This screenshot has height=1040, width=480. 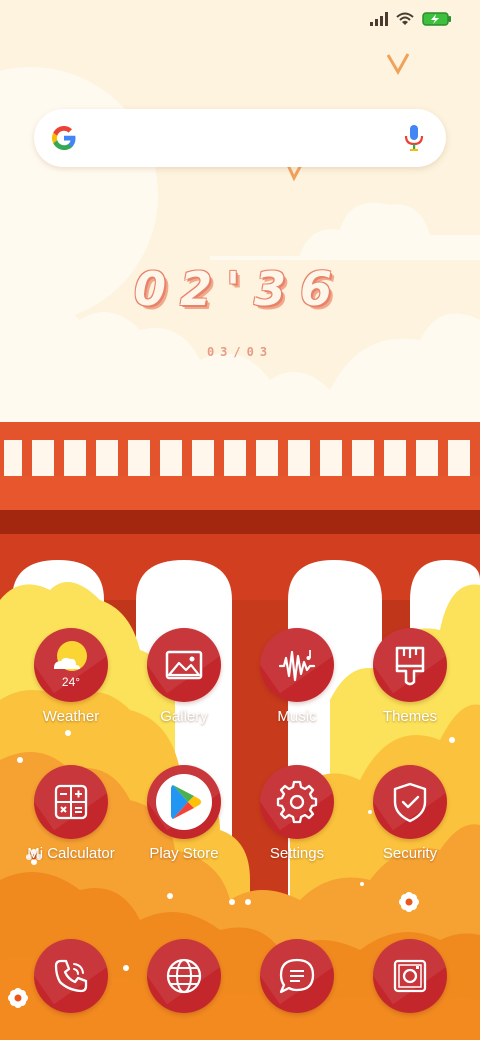 I want to click on dock-phone, so click(x=71, y=976).